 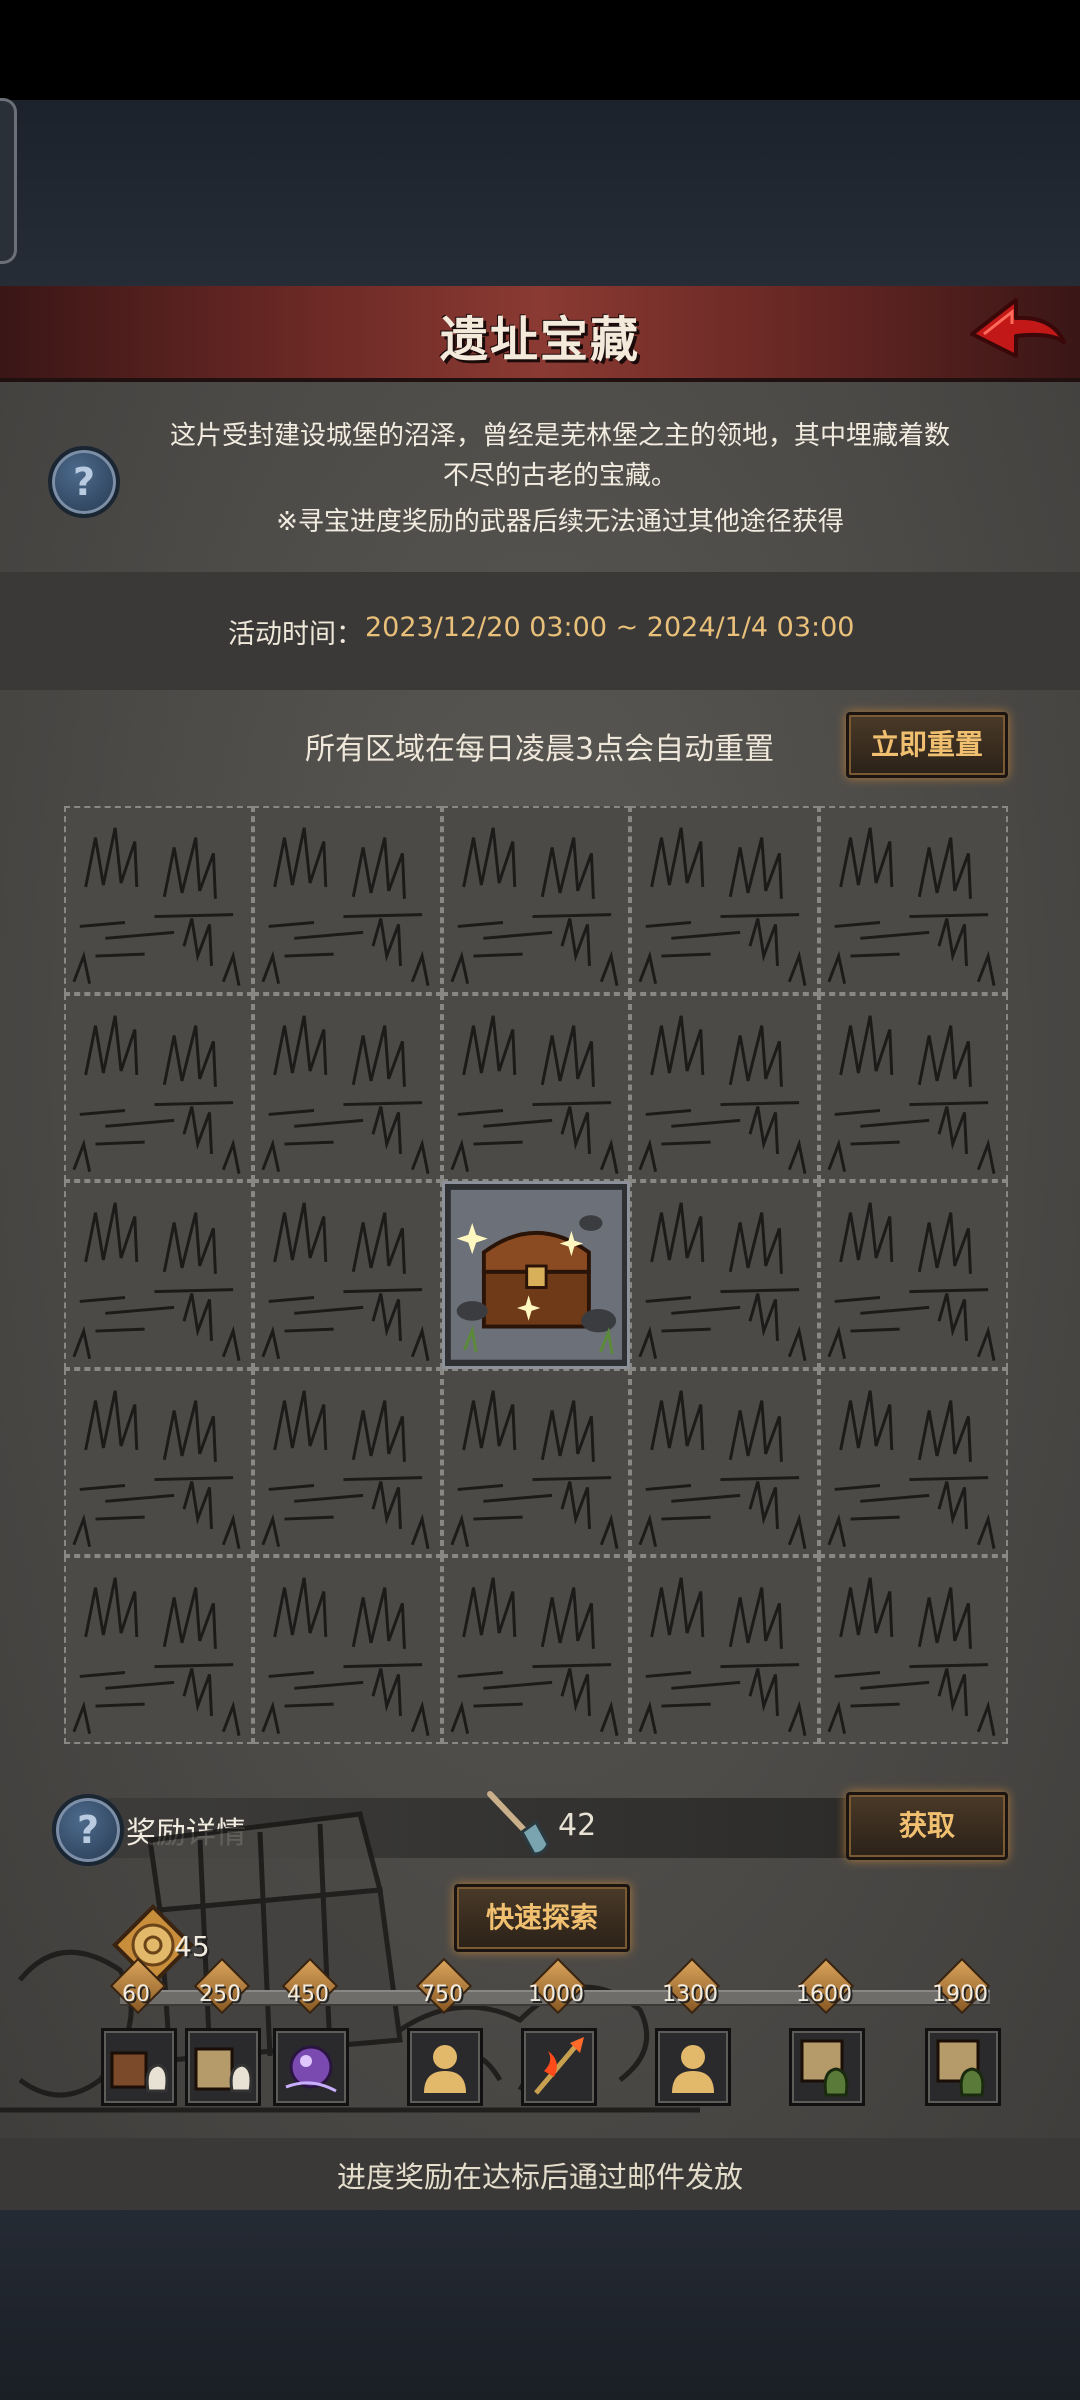 I want to click on grid-cell-treasure, so click(x=536, y=1275).